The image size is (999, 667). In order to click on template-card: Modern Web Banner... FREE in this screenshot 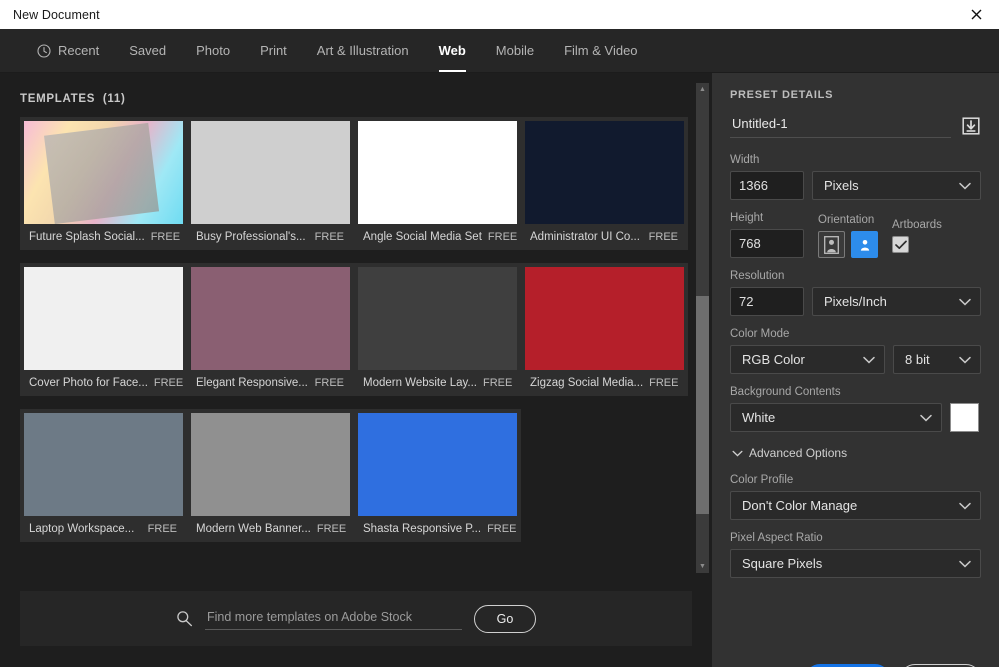, I will do `click(270, 475)`.